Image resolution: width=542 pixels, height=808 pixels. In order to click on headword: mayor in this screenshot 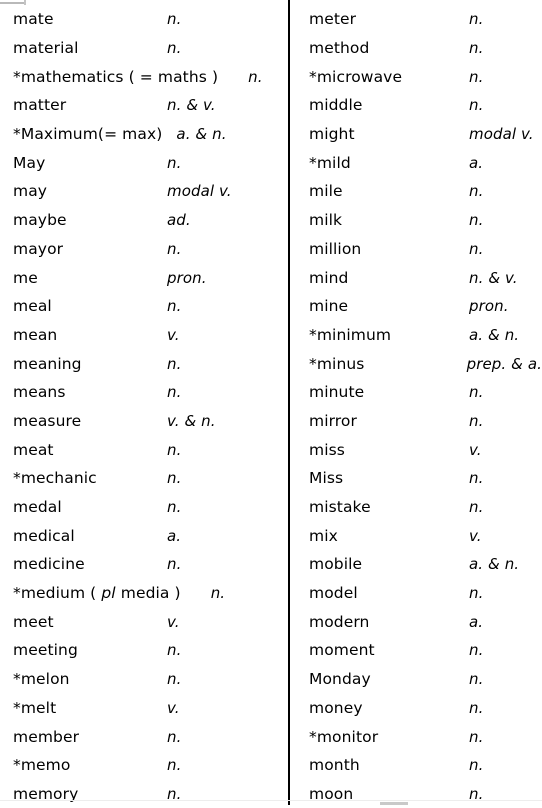, I will do `click(38, 248)`.